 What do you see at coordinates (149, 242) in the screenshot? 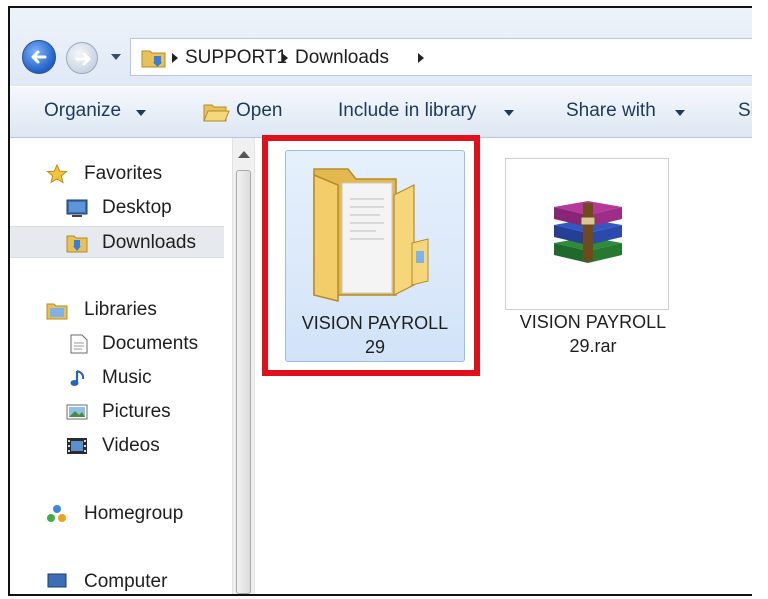
I see `nav-label: Downloads` at bounding box center [149, 242].